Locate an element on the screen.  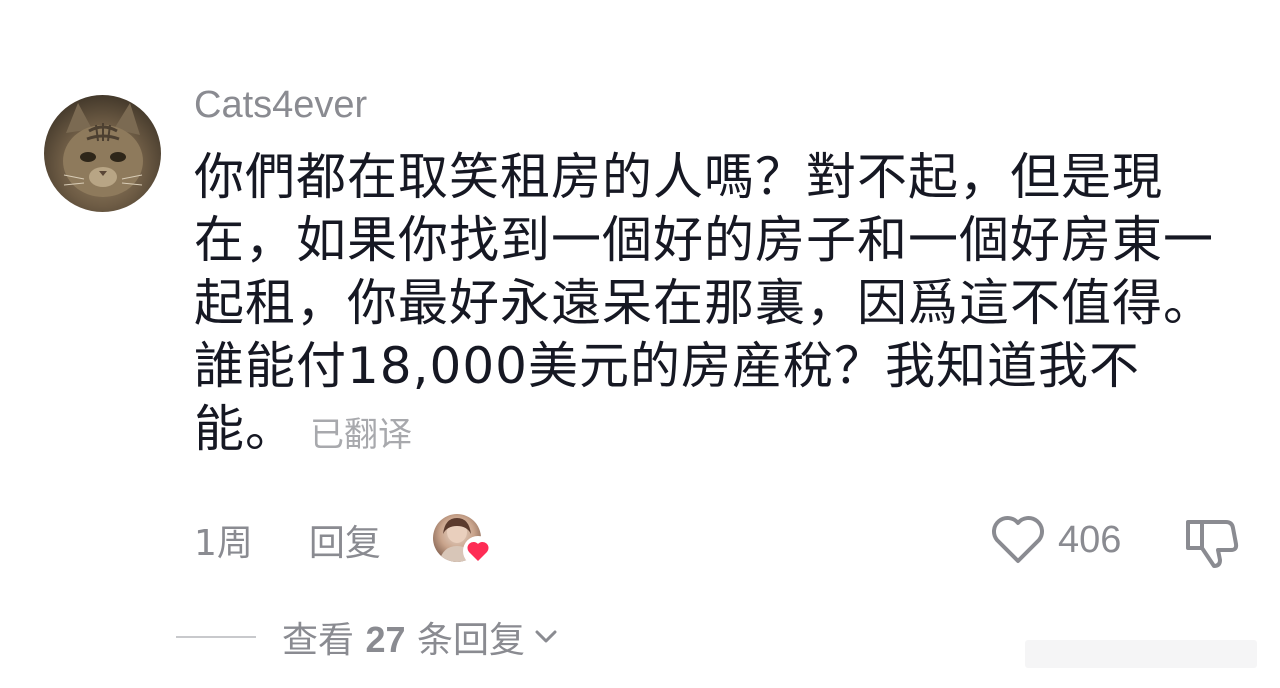
reply-button: 回复 is located at coordinates (345, 540).